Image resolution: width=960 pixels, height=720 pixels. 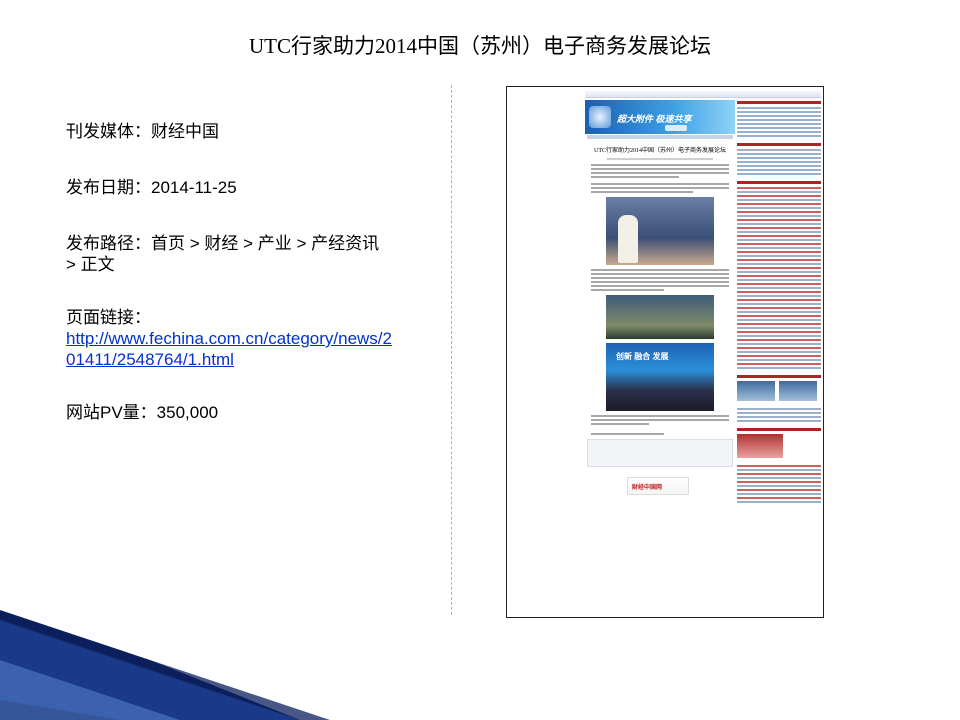 What do you see at coordinates (660, 159) in the screenshot?
I see `article-meta` at bounding box center [660, 159].